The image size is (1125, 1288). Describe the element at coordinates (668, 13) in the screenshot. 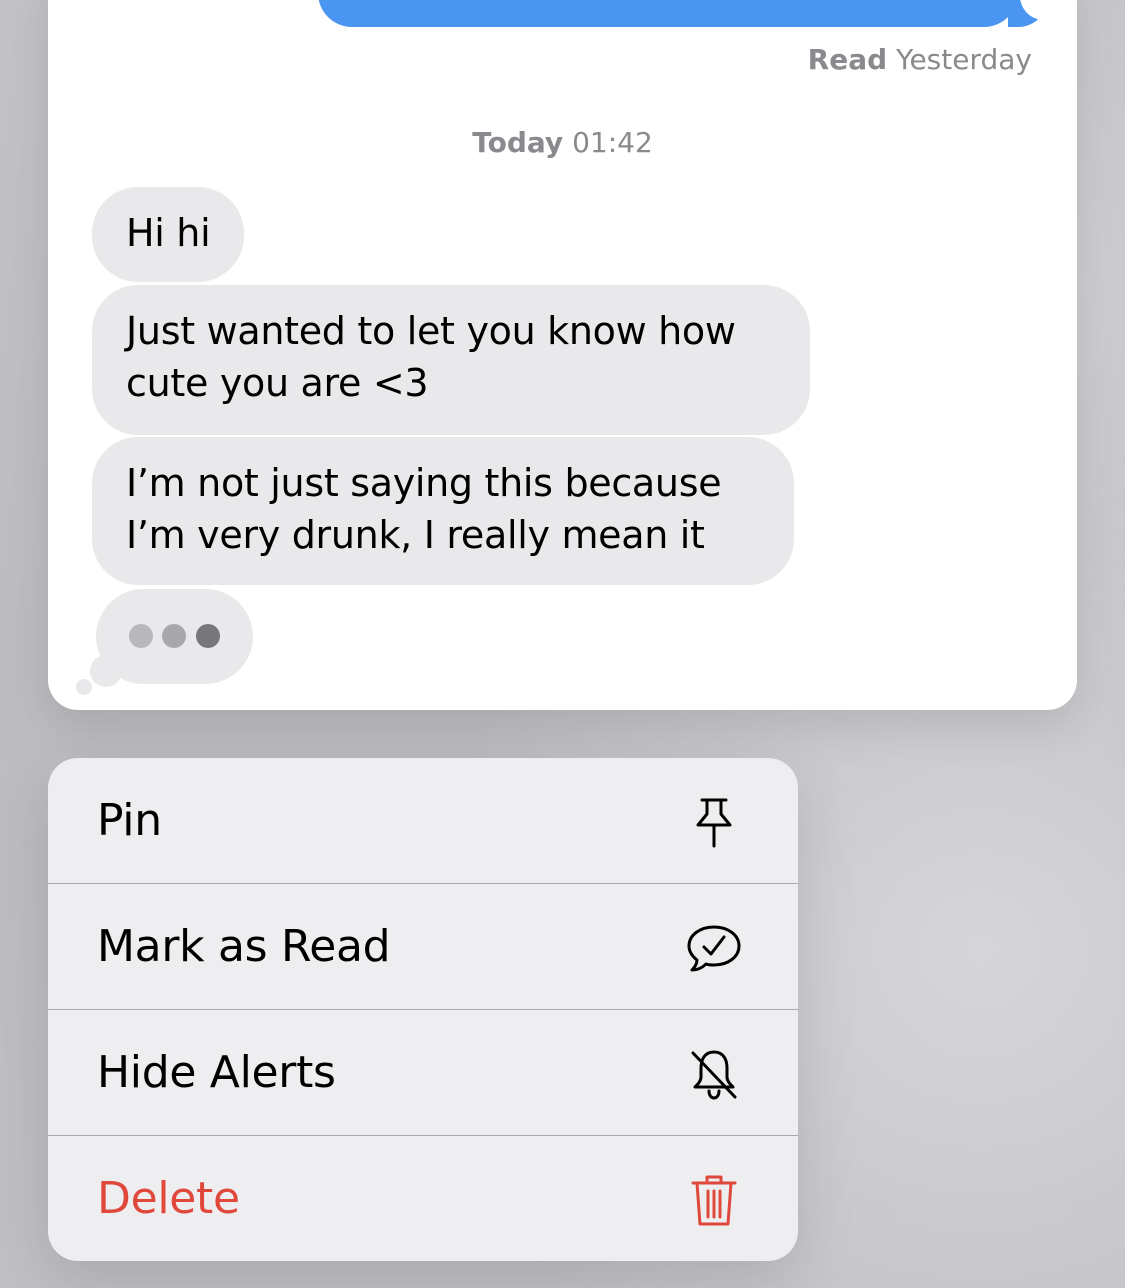

I see `sent-message-bubble` at that location.